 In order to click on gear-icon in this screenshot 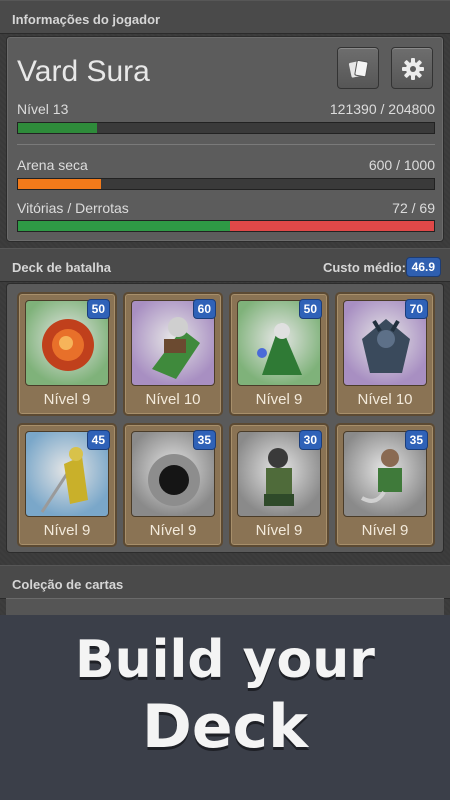, I will do `click(413, 69)`.